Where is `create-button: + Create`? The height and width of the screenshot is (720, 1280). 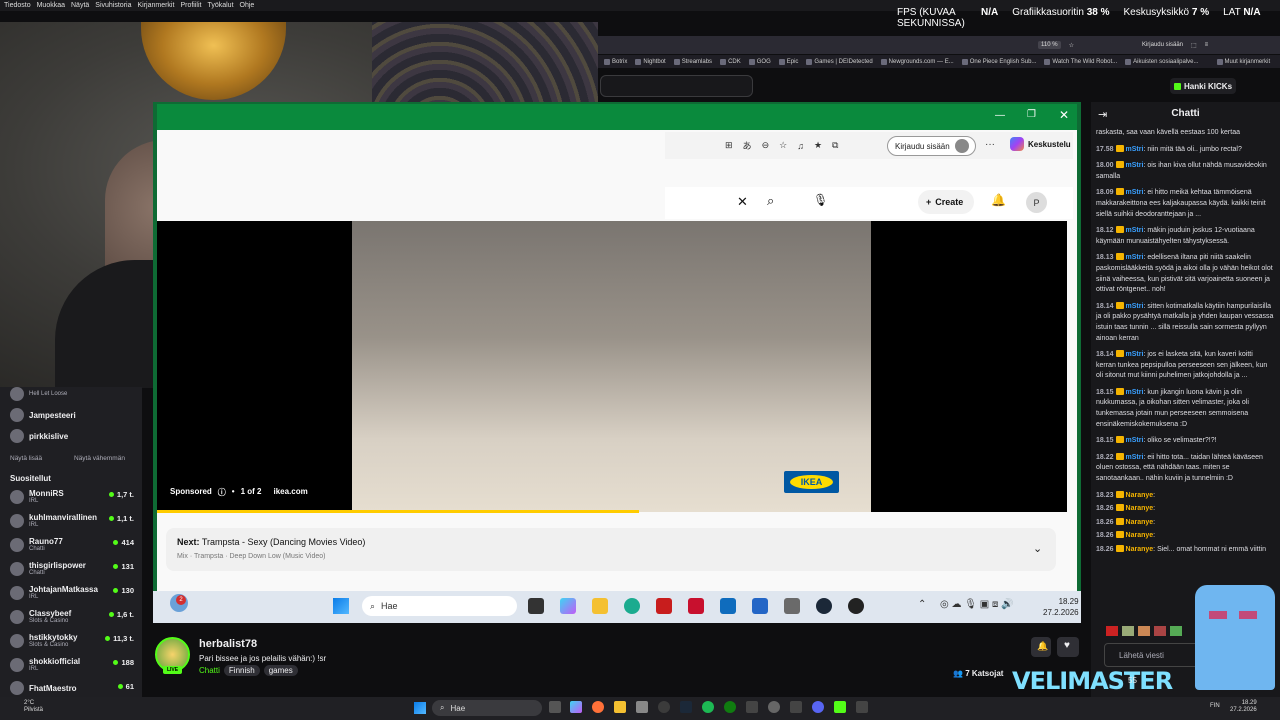
create-button: + Create is located at coordinates (946, 202).